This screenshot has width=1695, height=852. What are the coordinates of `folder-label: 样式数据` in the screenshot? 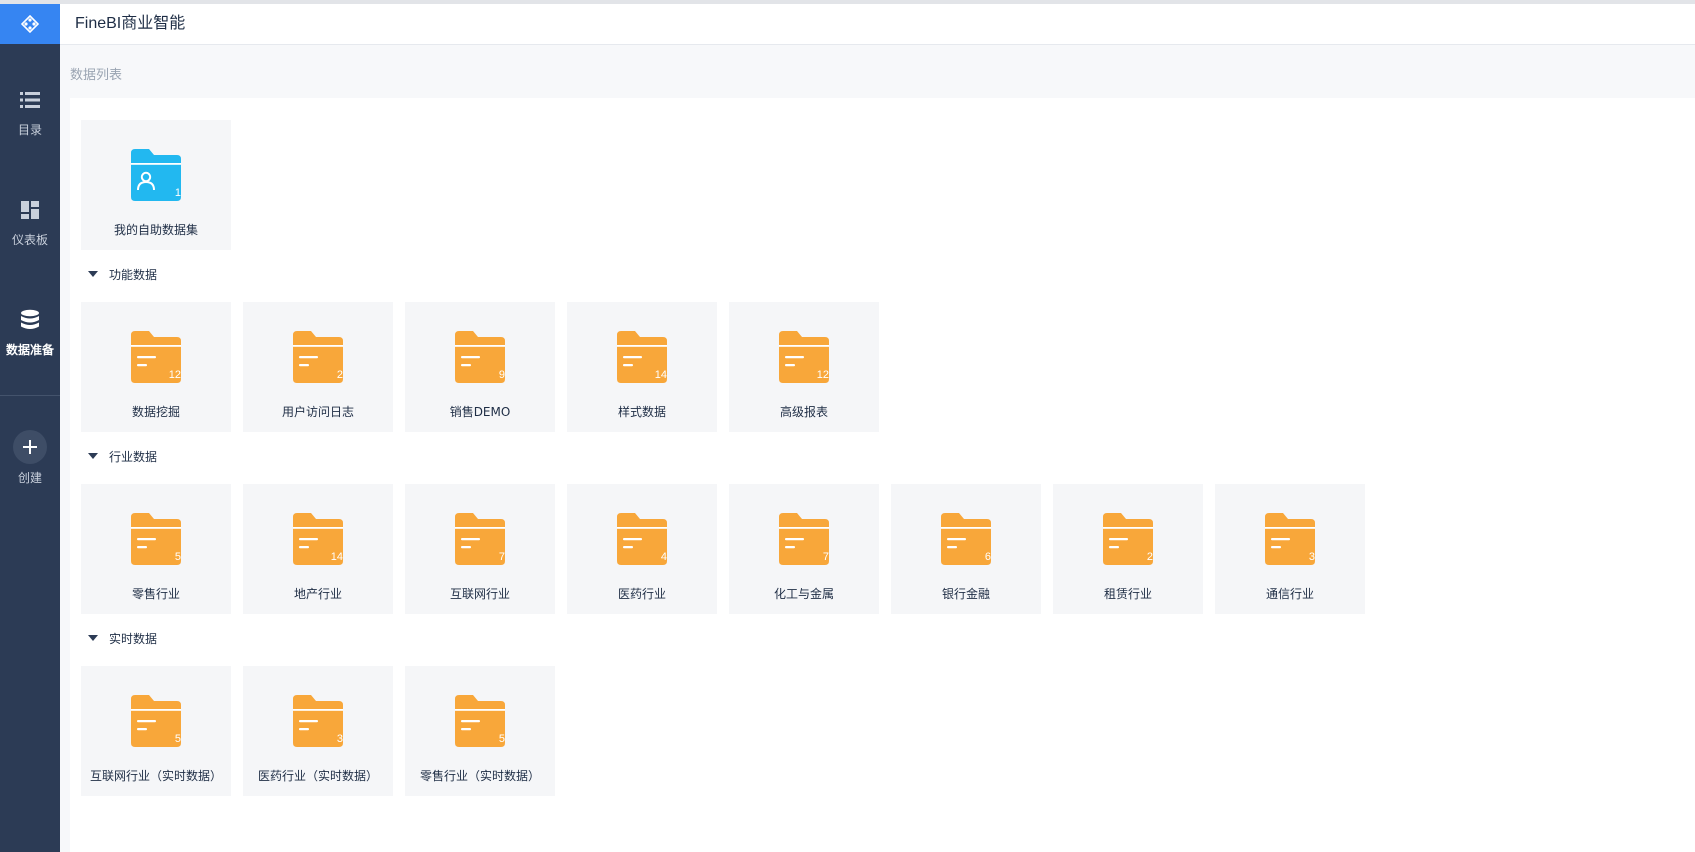 It's located at (641, 412).